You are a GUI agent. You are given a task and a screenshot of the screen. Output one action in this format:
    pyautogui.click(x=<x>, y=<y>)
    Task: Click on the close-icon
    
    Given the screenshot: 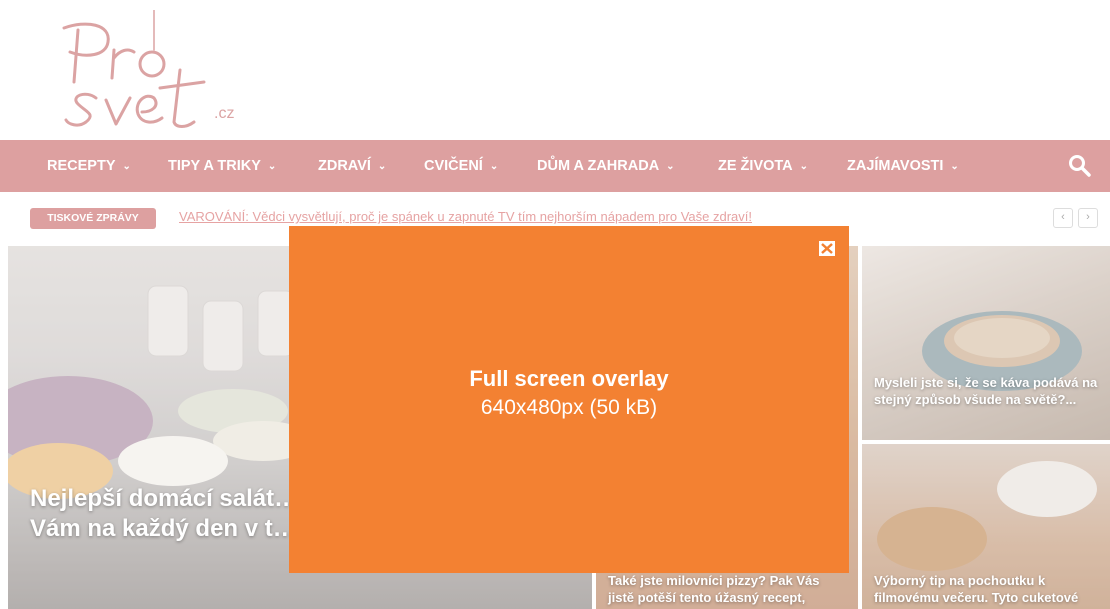 What is the action you would take?
    pyautogui.click(x=827, y=248)
    